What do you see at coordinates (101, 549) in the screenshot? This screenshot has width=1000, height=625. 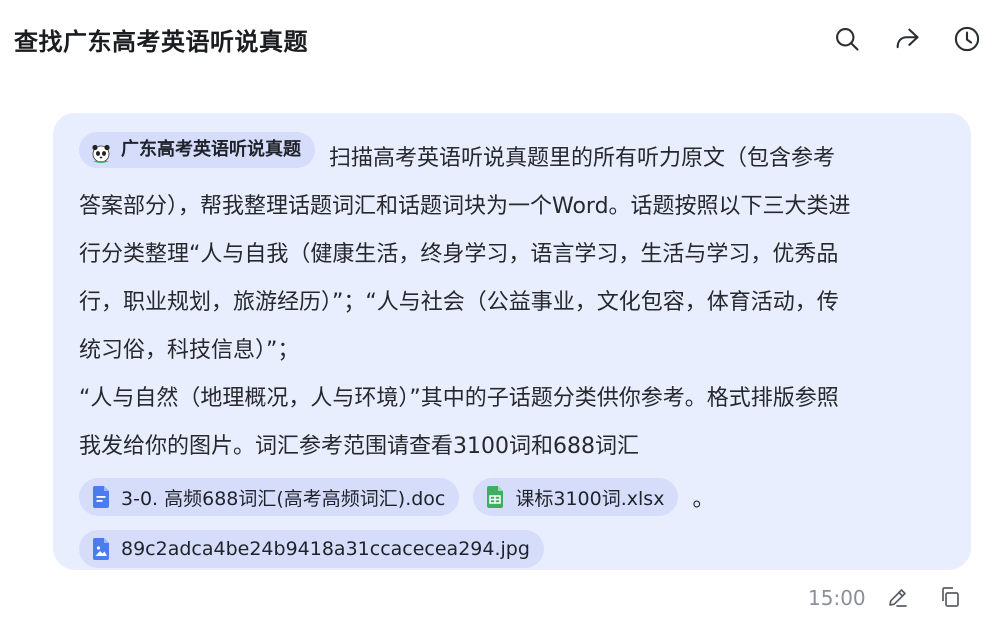 I see `image-file-icon` at bounding box center [101, 549].